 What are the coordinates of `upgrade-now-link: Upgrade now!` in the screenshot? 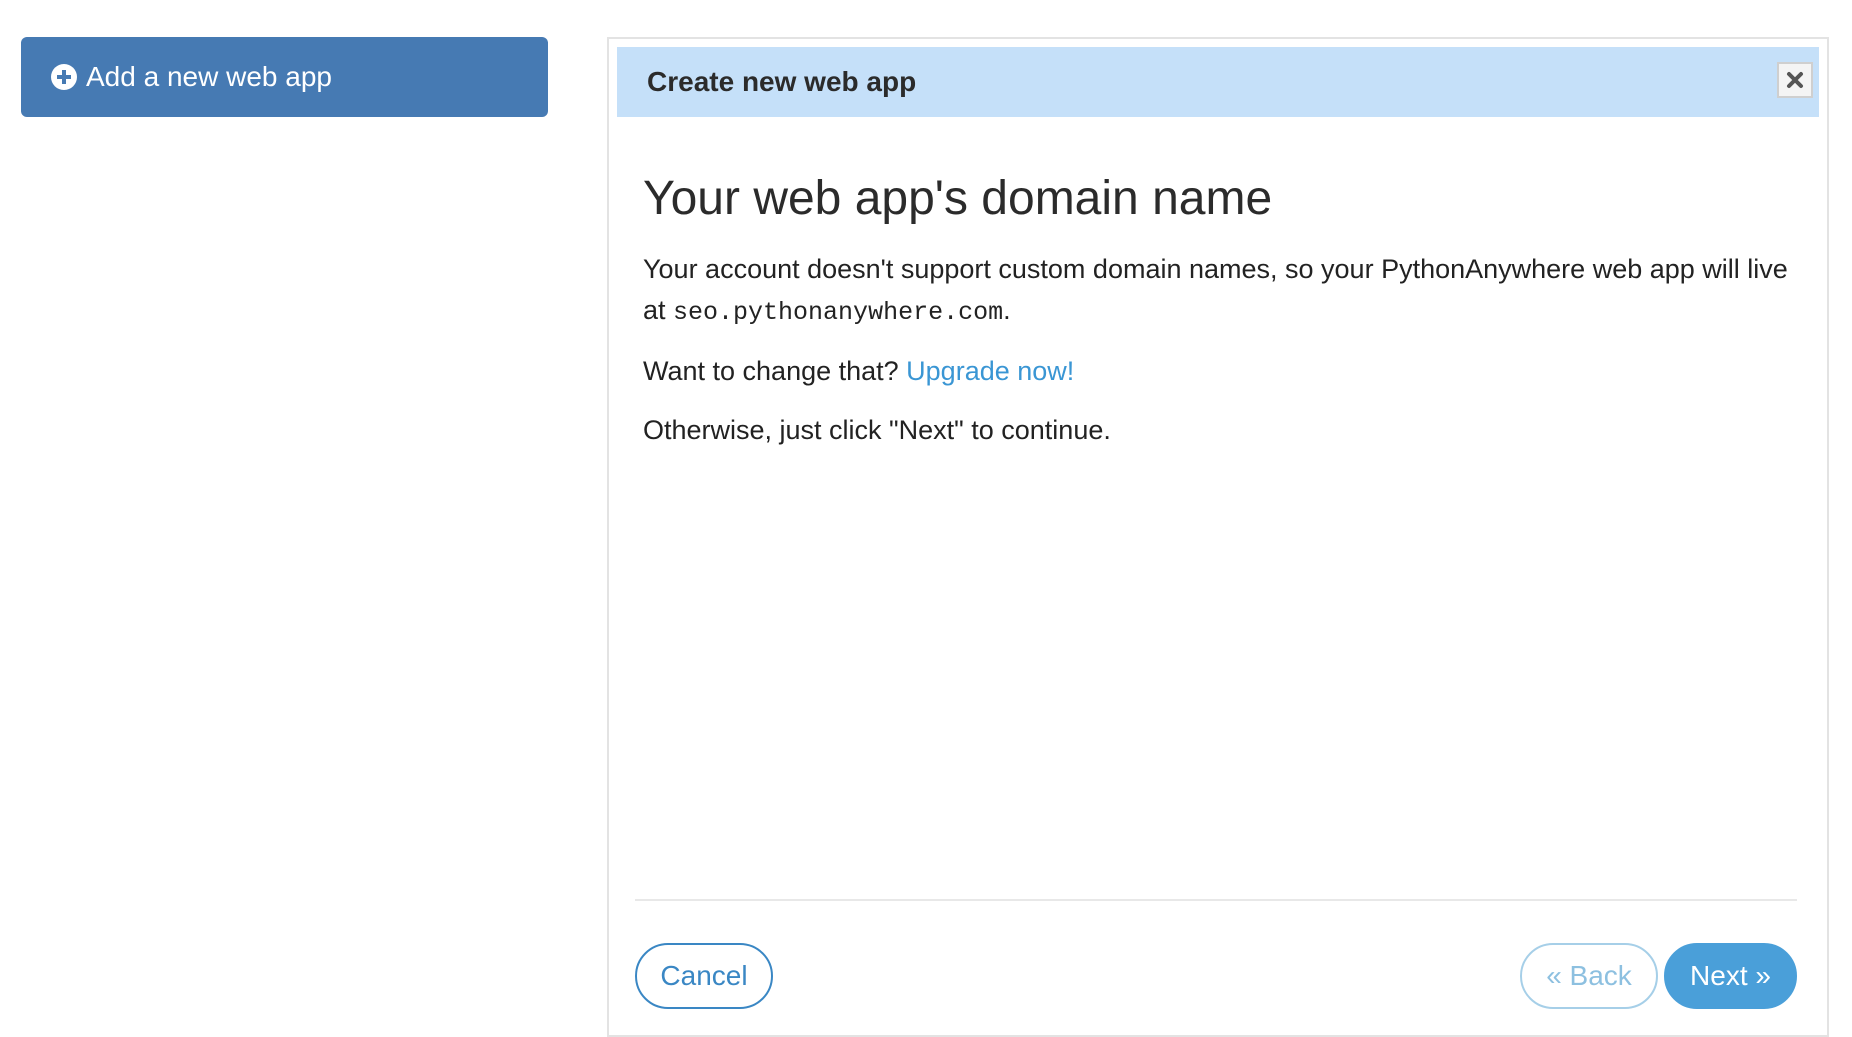 It's located at (990, 371).